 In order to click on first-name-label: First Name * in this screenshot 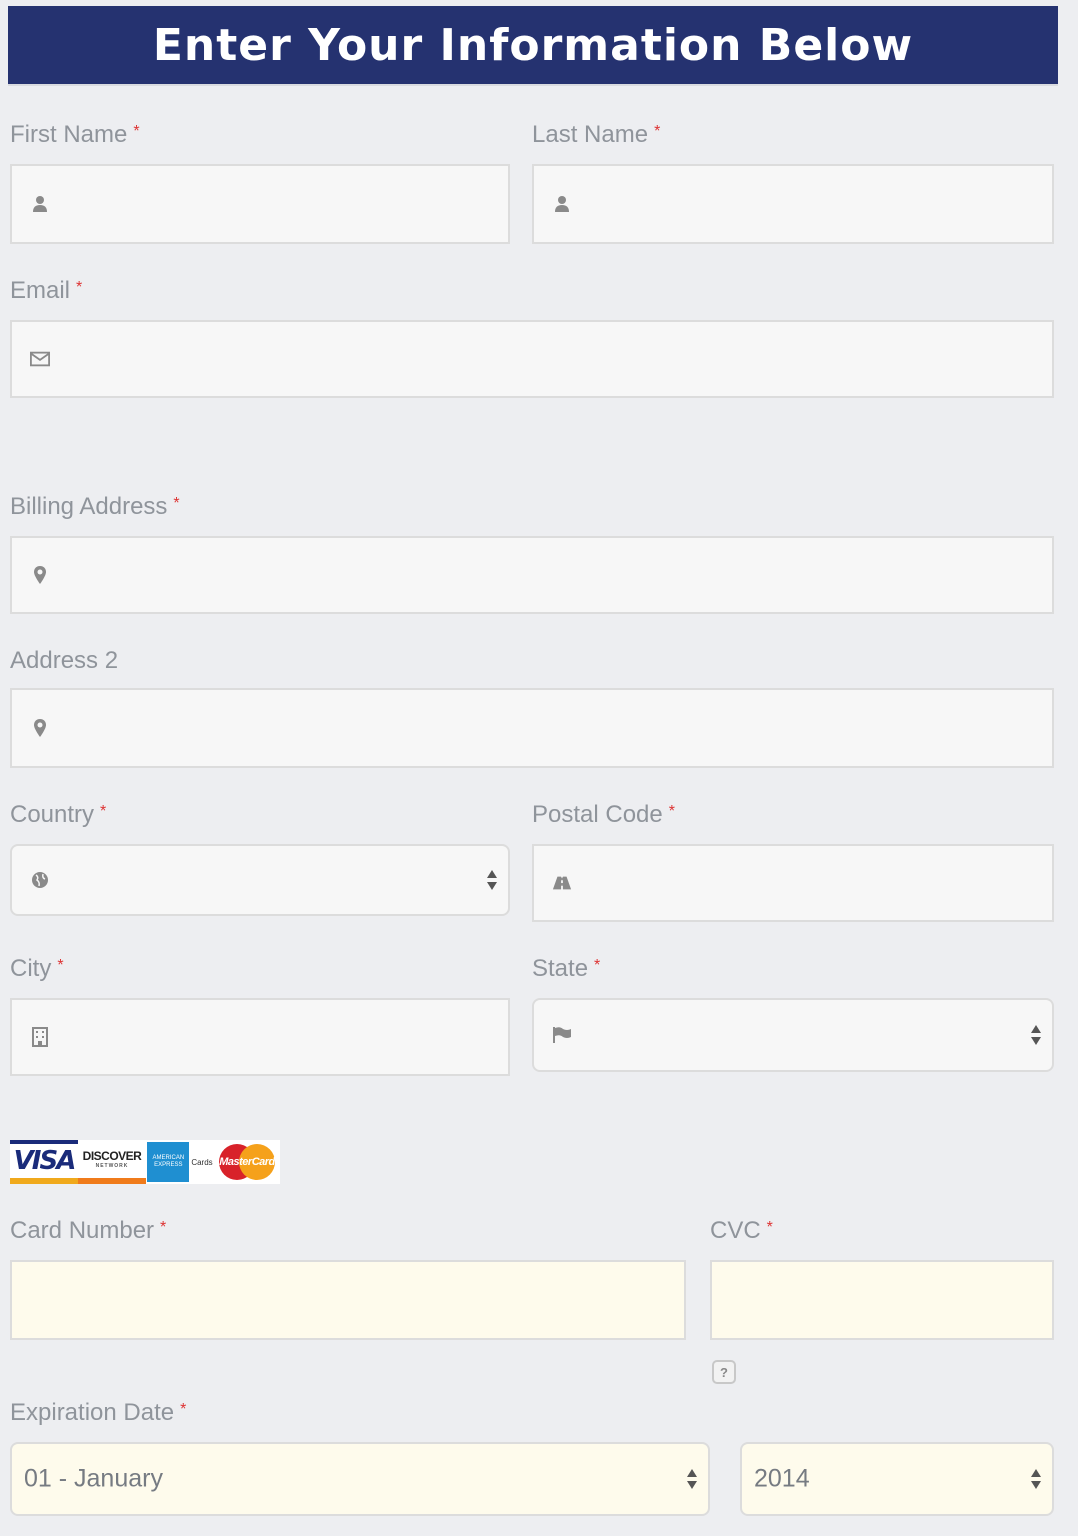, I will do `click(75, 134)`.